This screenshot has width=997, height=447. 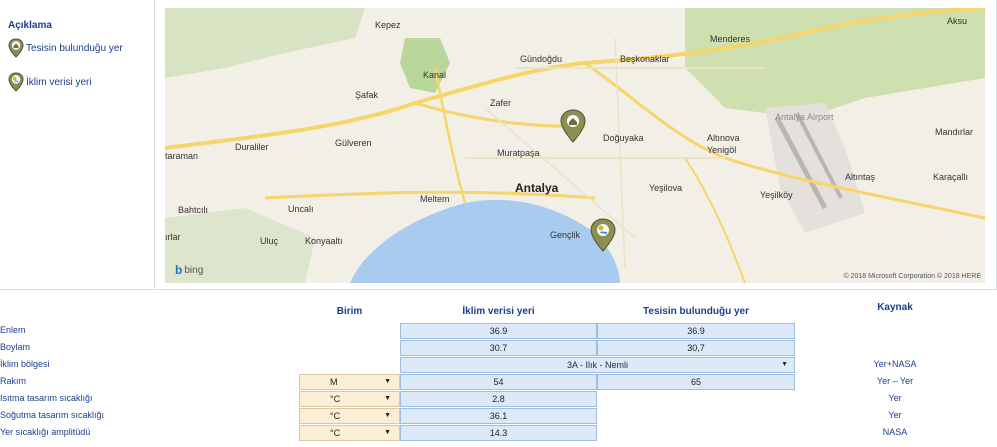 What do you see at coordinates (541, 59) in the screenshot?
I see `place-label: Gündoğdu` at bounding box center [541, 59].